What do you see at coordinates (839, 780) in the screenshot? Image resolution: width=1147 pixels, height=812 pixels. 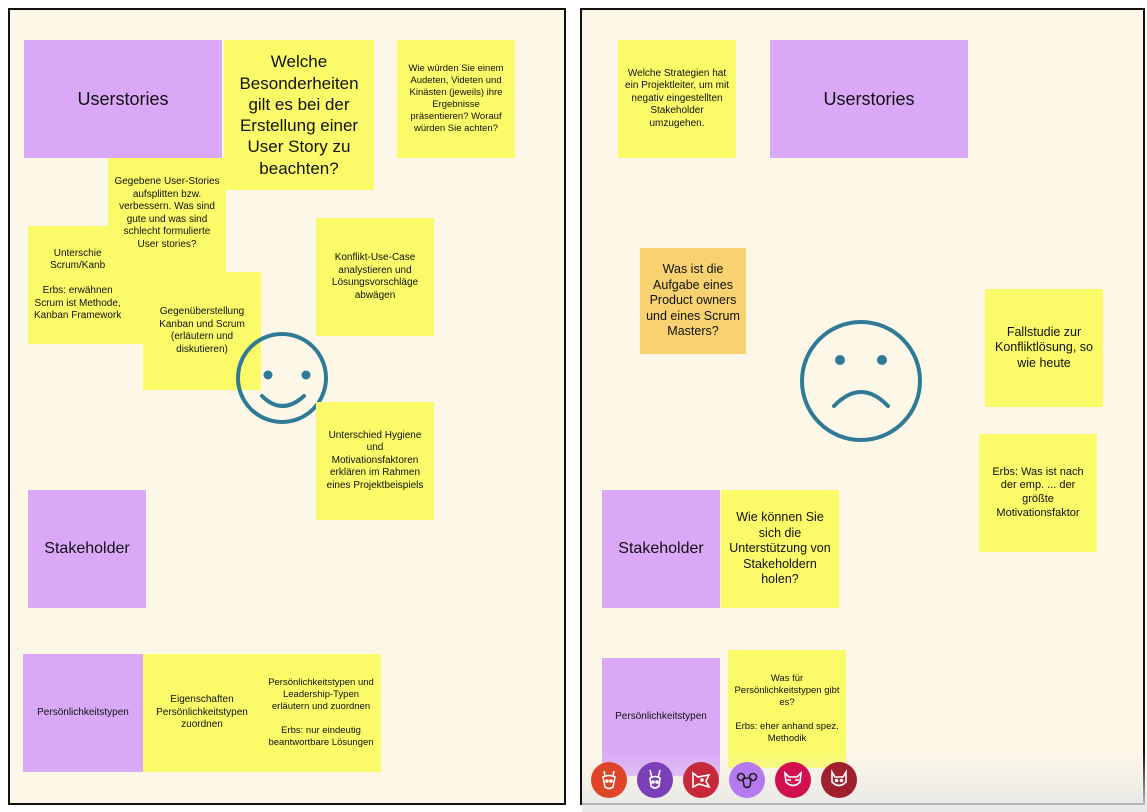 I see `wolf-icon` at bounding box center [839, 780].